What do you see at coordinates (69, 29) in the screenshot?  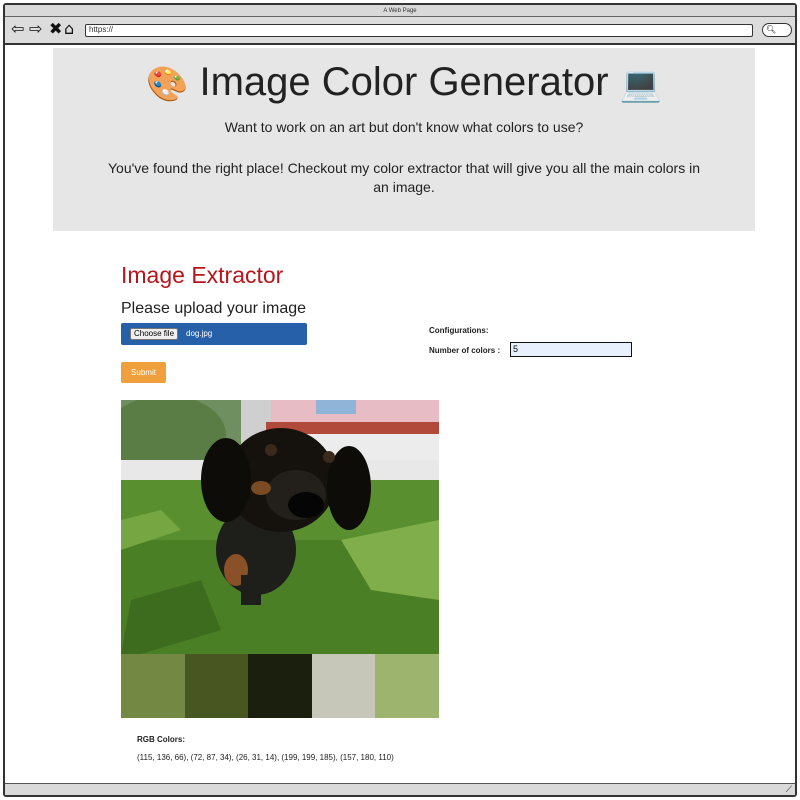 I see `home-icon: ⌂` at bounding box center [69, 29].